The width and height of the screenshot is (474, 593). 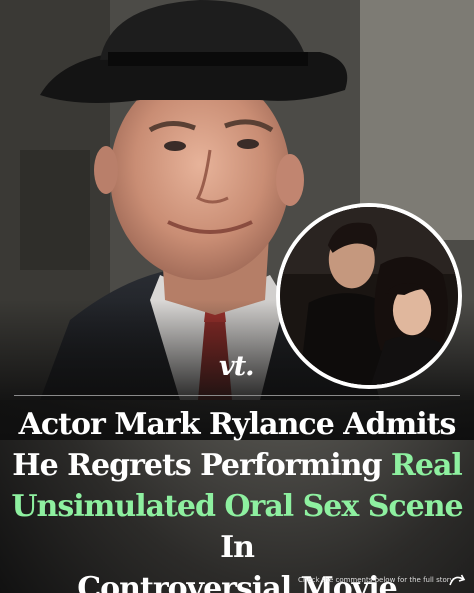 I want to click on inset-movie-still, so click(x=369, y=296).